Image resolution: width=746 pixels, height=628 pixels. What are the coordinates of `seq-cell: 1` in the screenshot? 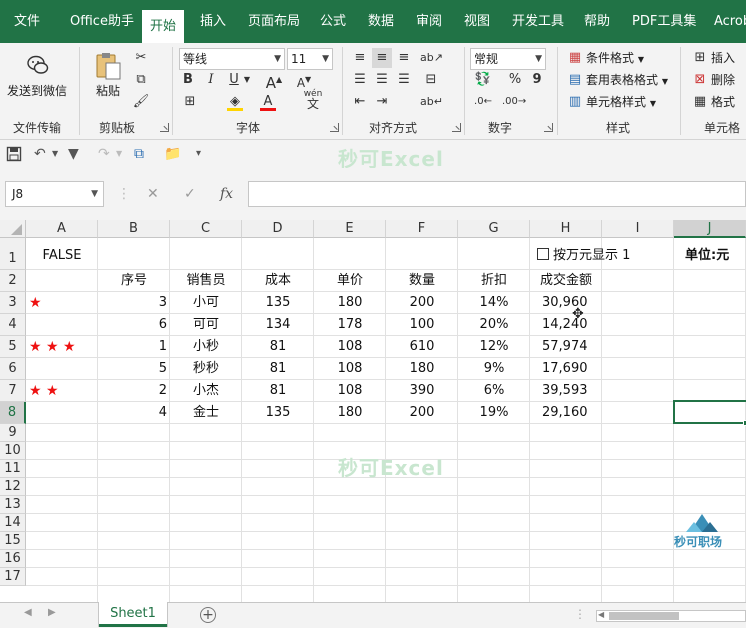 It's located at (134, 347).